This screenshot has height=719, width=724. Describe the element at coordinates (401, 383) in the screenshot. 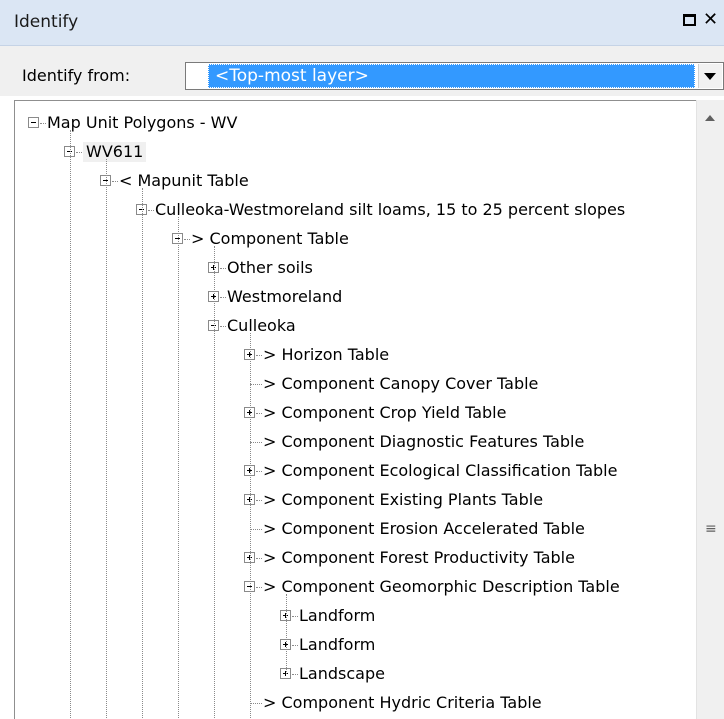

I see `tree-node-label: > Component Canopy Cover Table` at that location.